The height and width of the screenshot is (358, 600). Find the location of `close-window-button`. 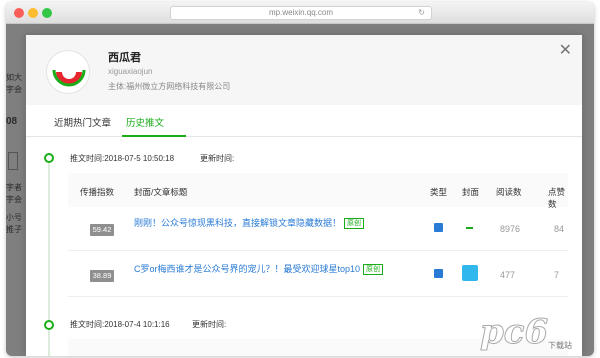

close-window-button is located at coordinates (19, 13).